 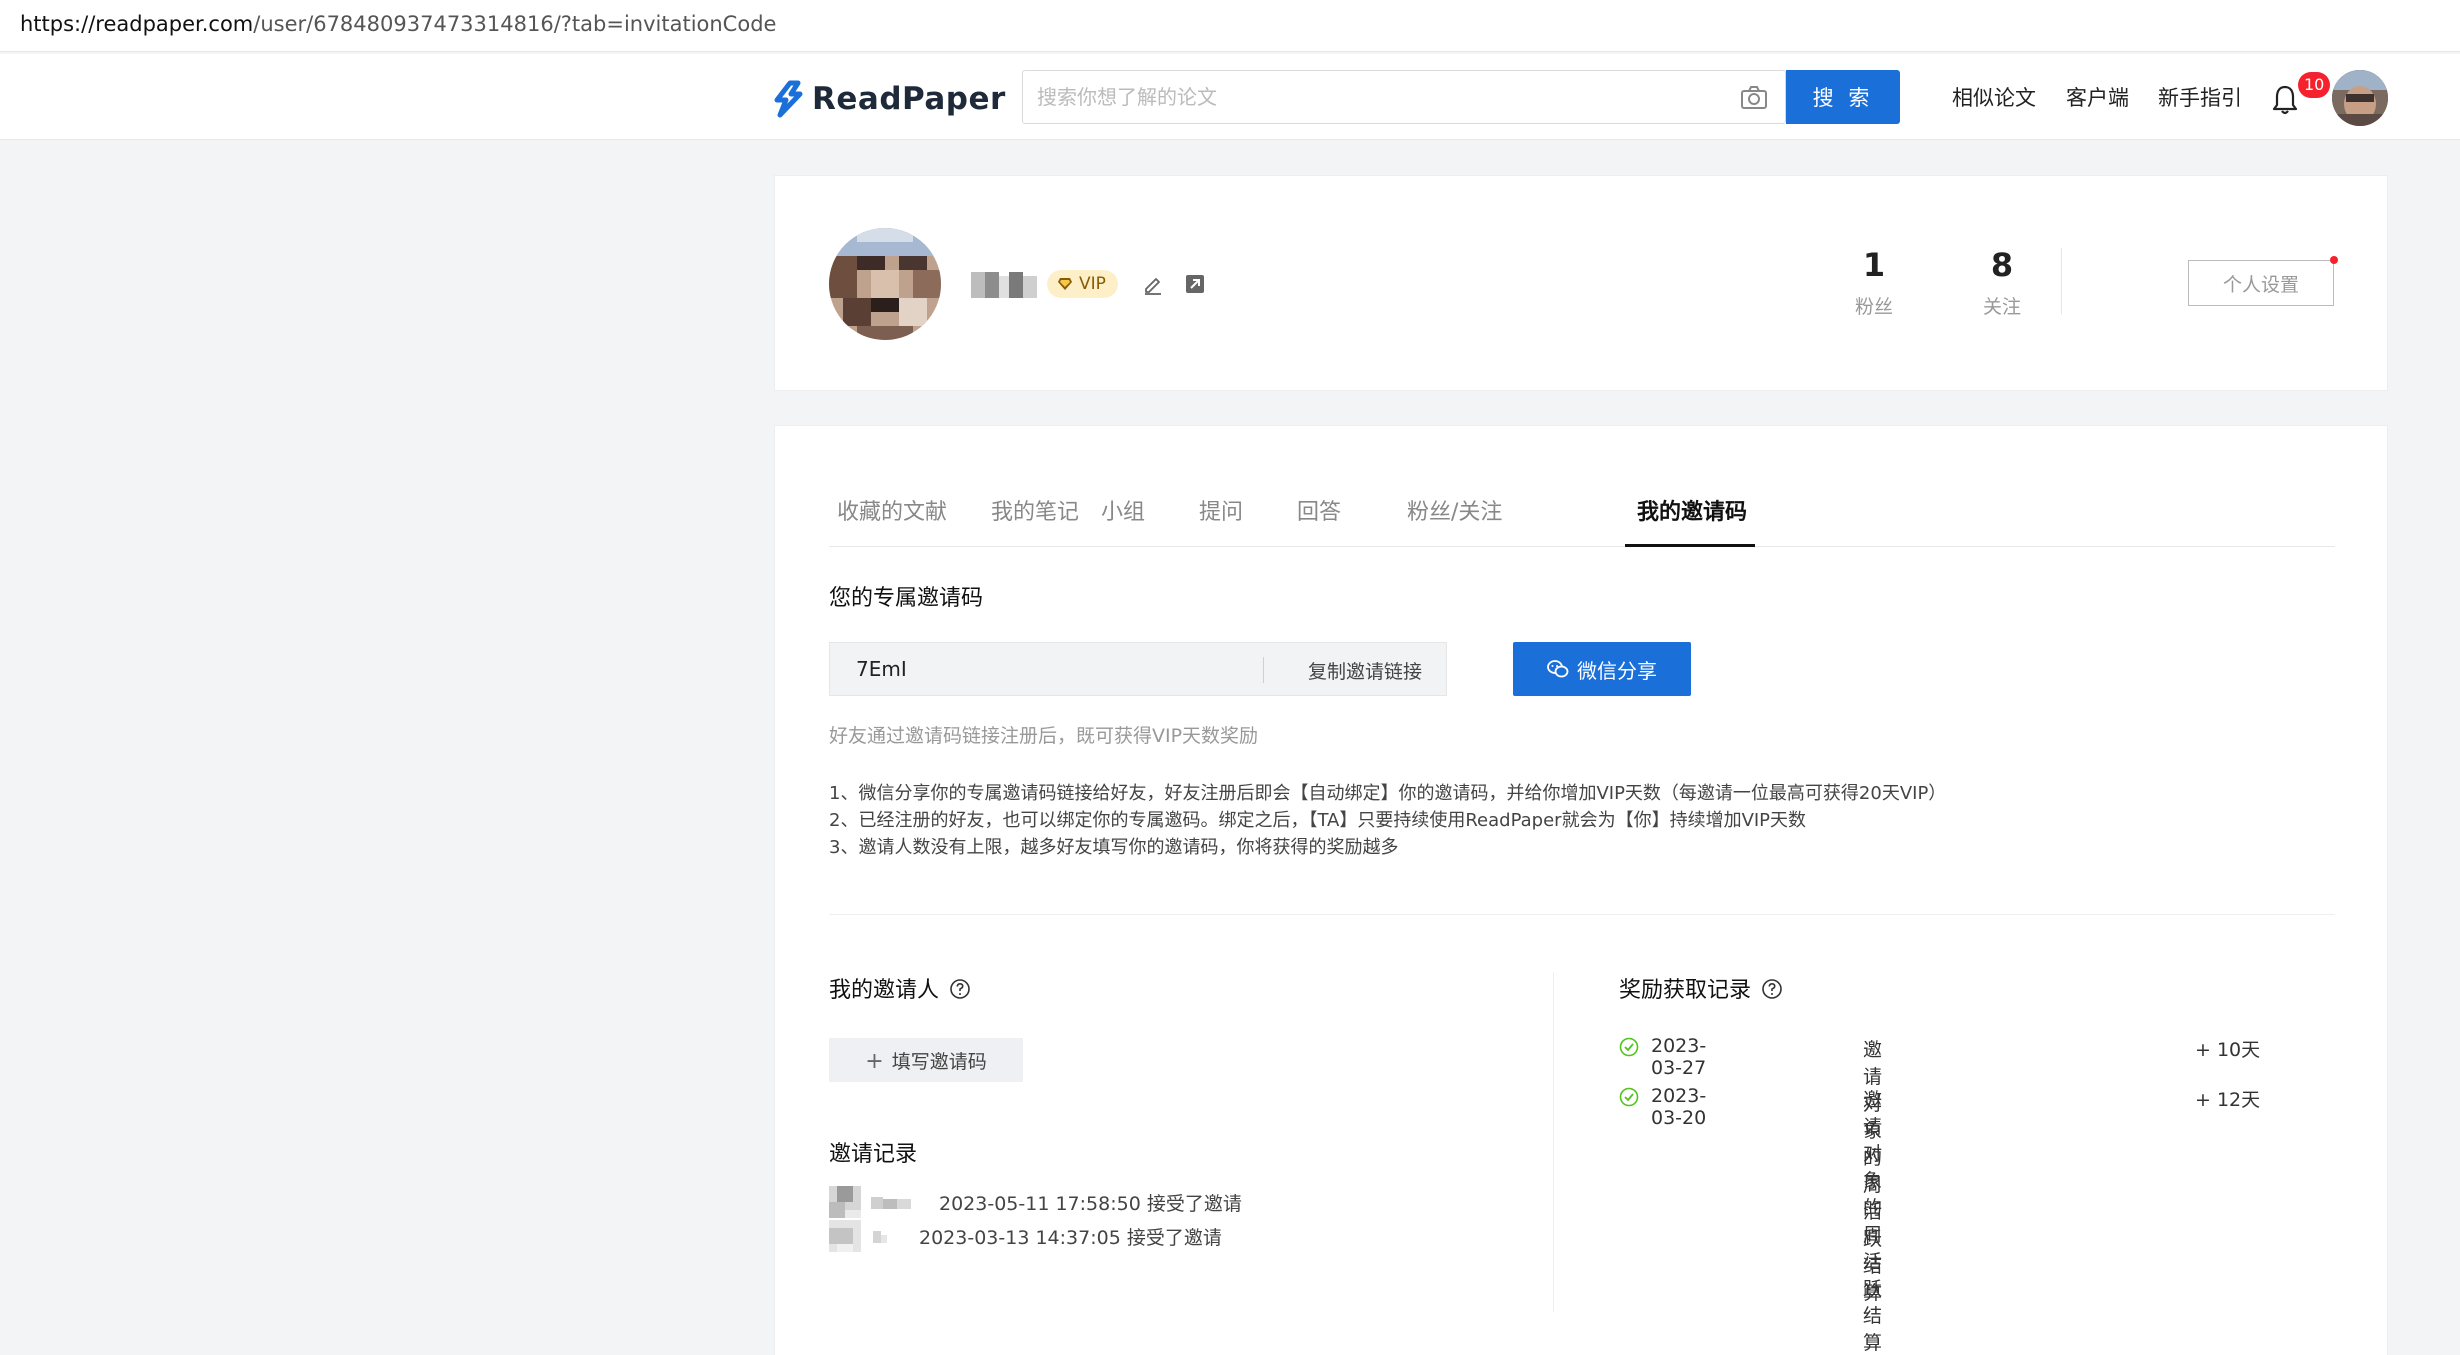 I want to click on pixelated-avatar-image, so click(x=885, y=284).